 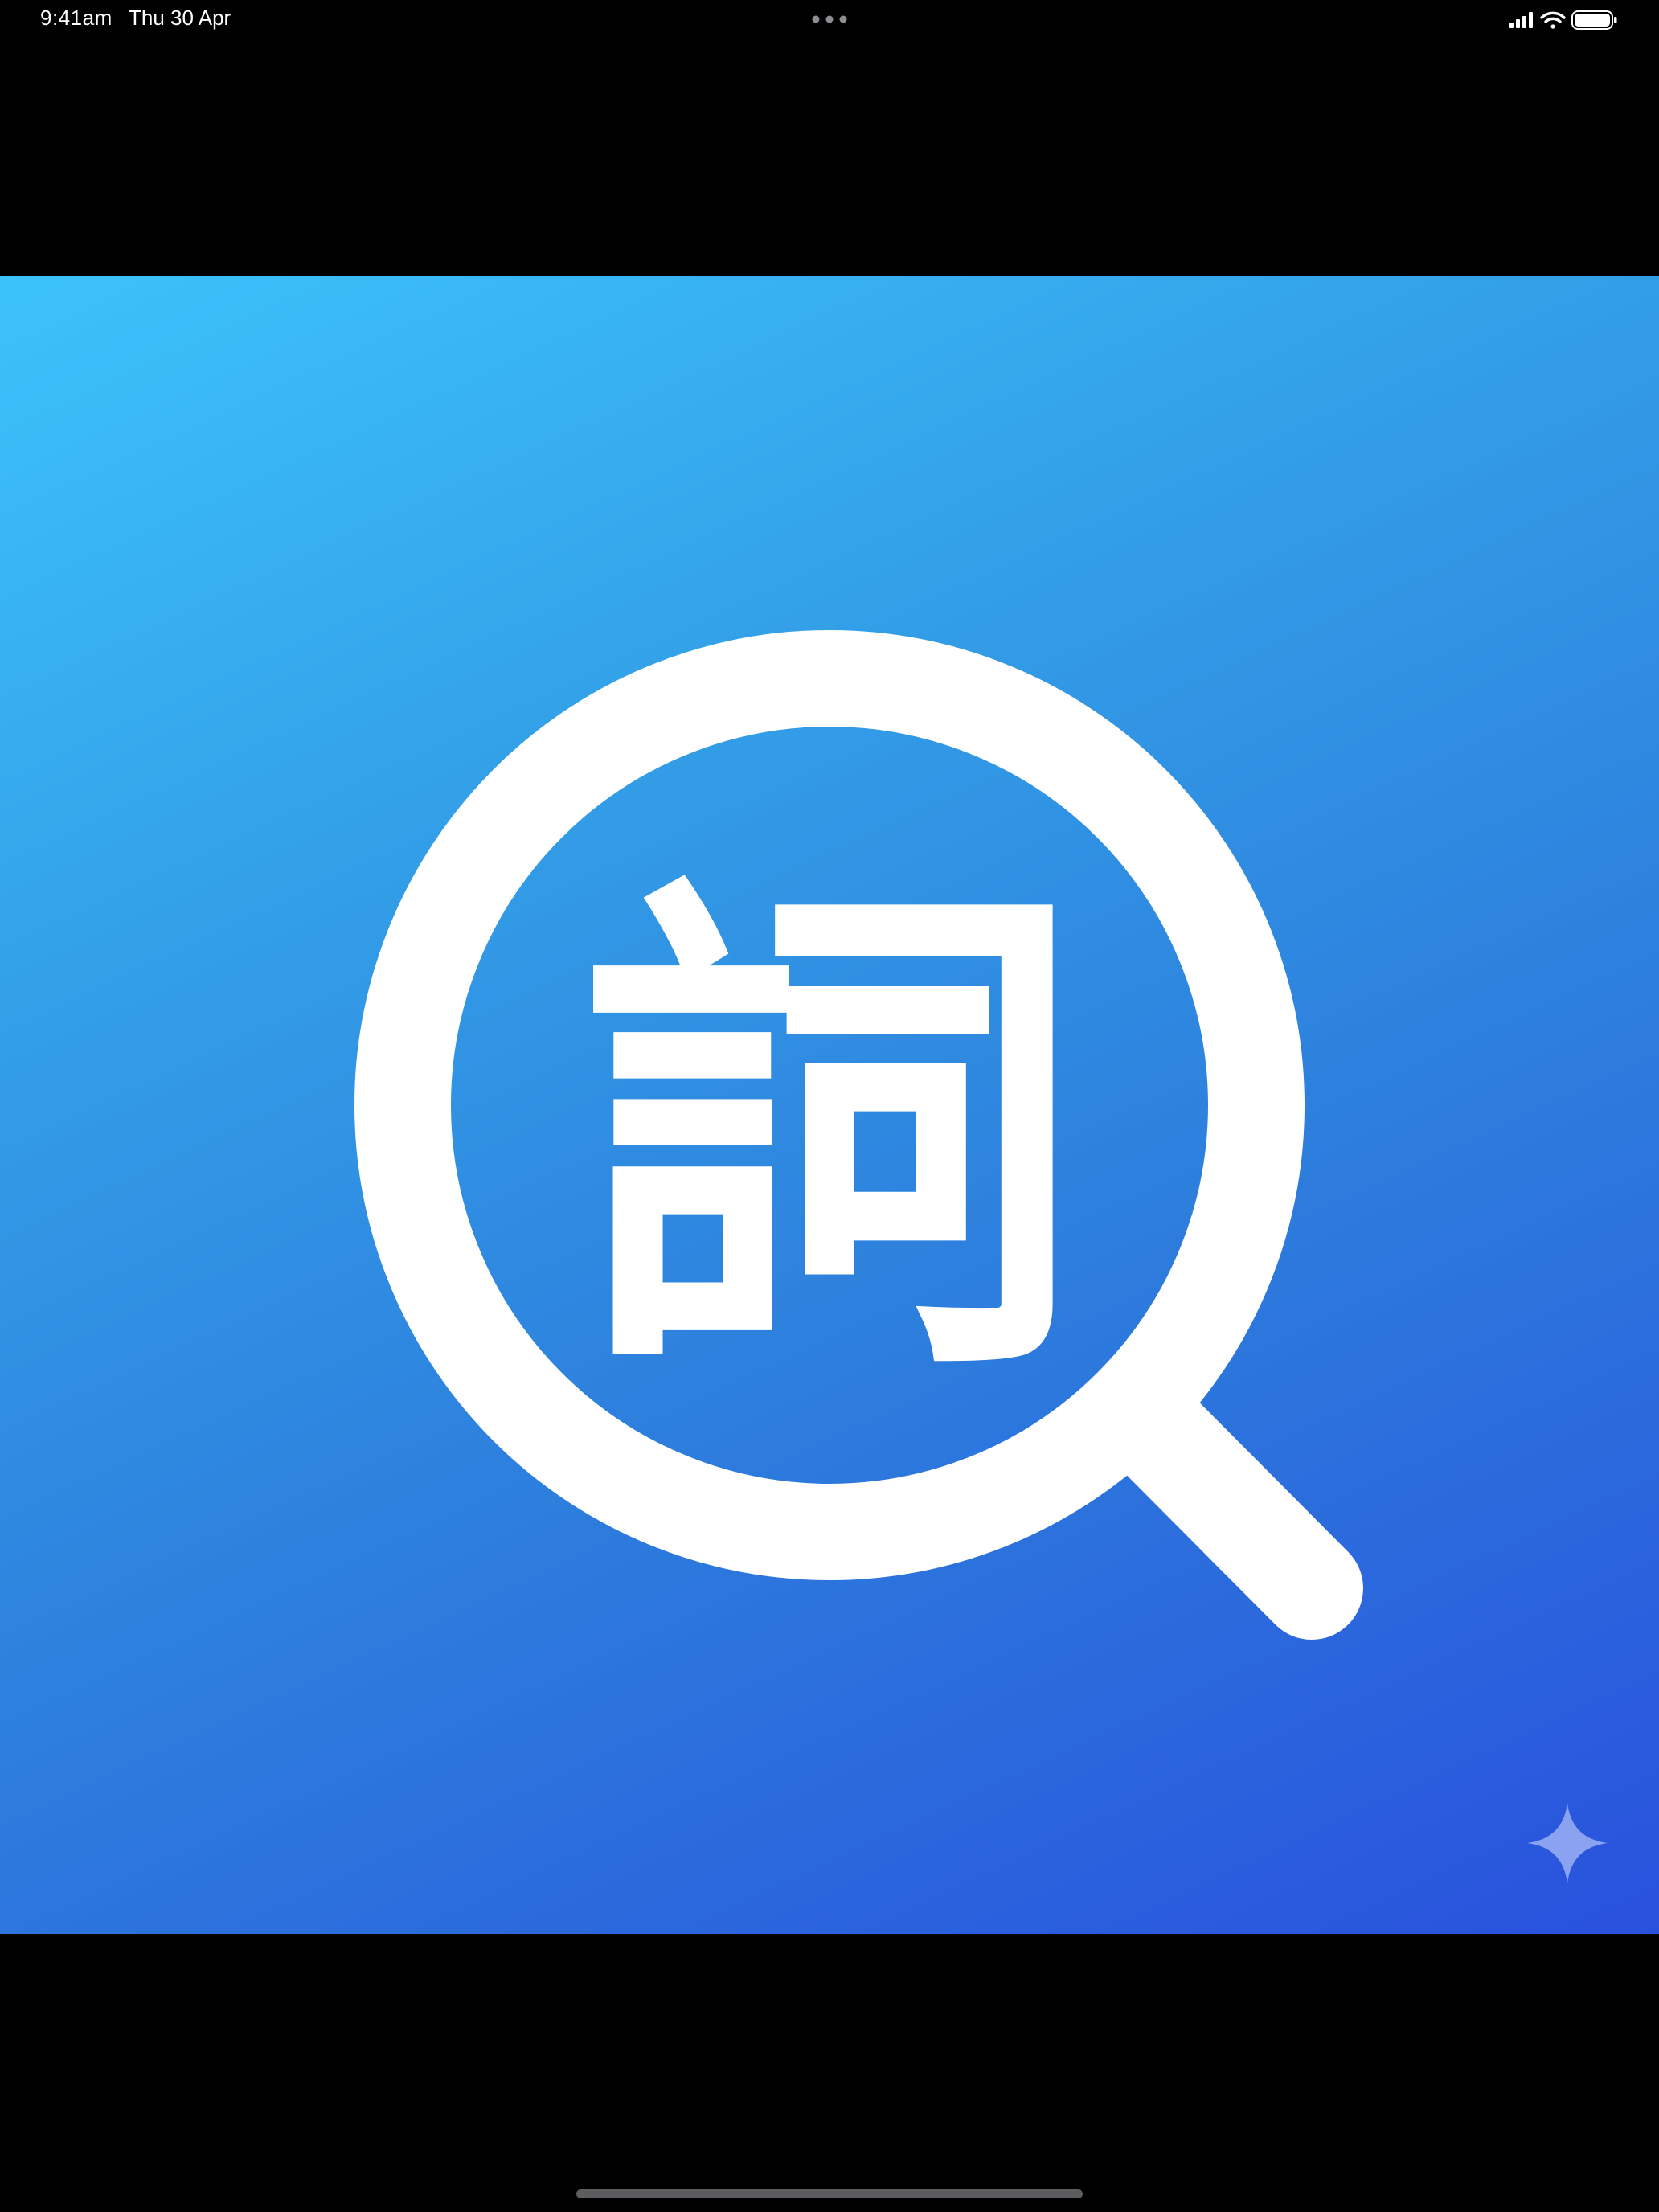 I want to click on status-time: 9:41am, so click(x=76, y=18).